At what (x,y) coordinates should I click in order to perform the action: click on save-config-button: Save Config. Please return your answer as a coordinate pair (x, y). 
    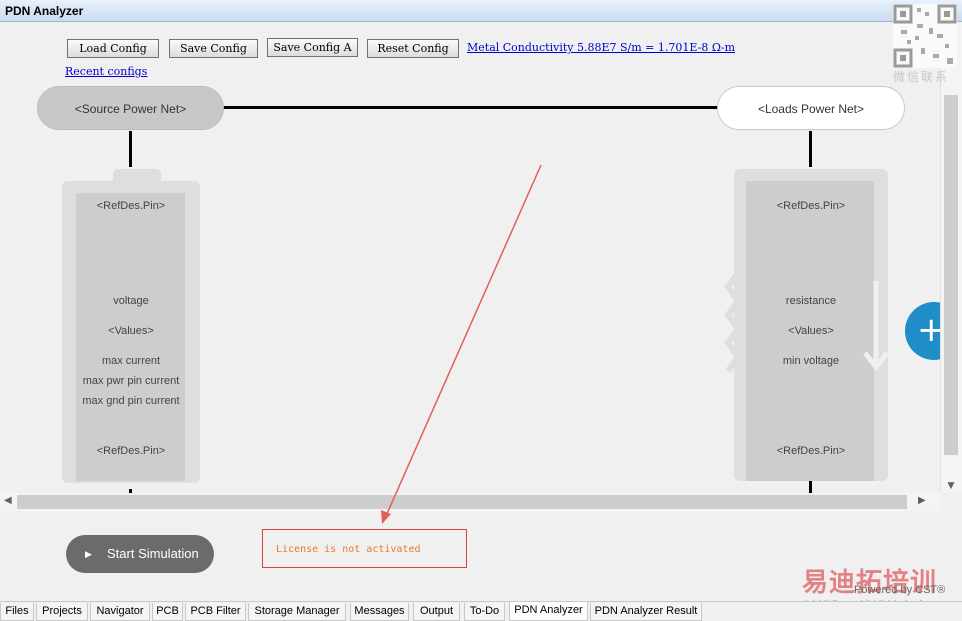
    Looking at the image, I should click on (213, 48).